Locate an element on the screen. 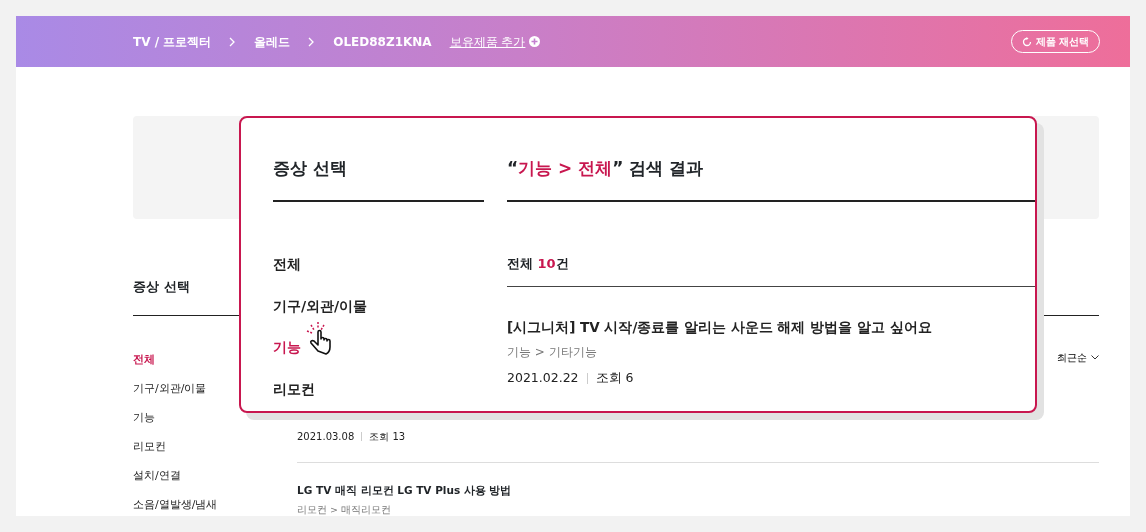 The width and height of the screenshot is (1146, 532). sidebar-item: 설치/연결 is located at coordinates (157, 475).